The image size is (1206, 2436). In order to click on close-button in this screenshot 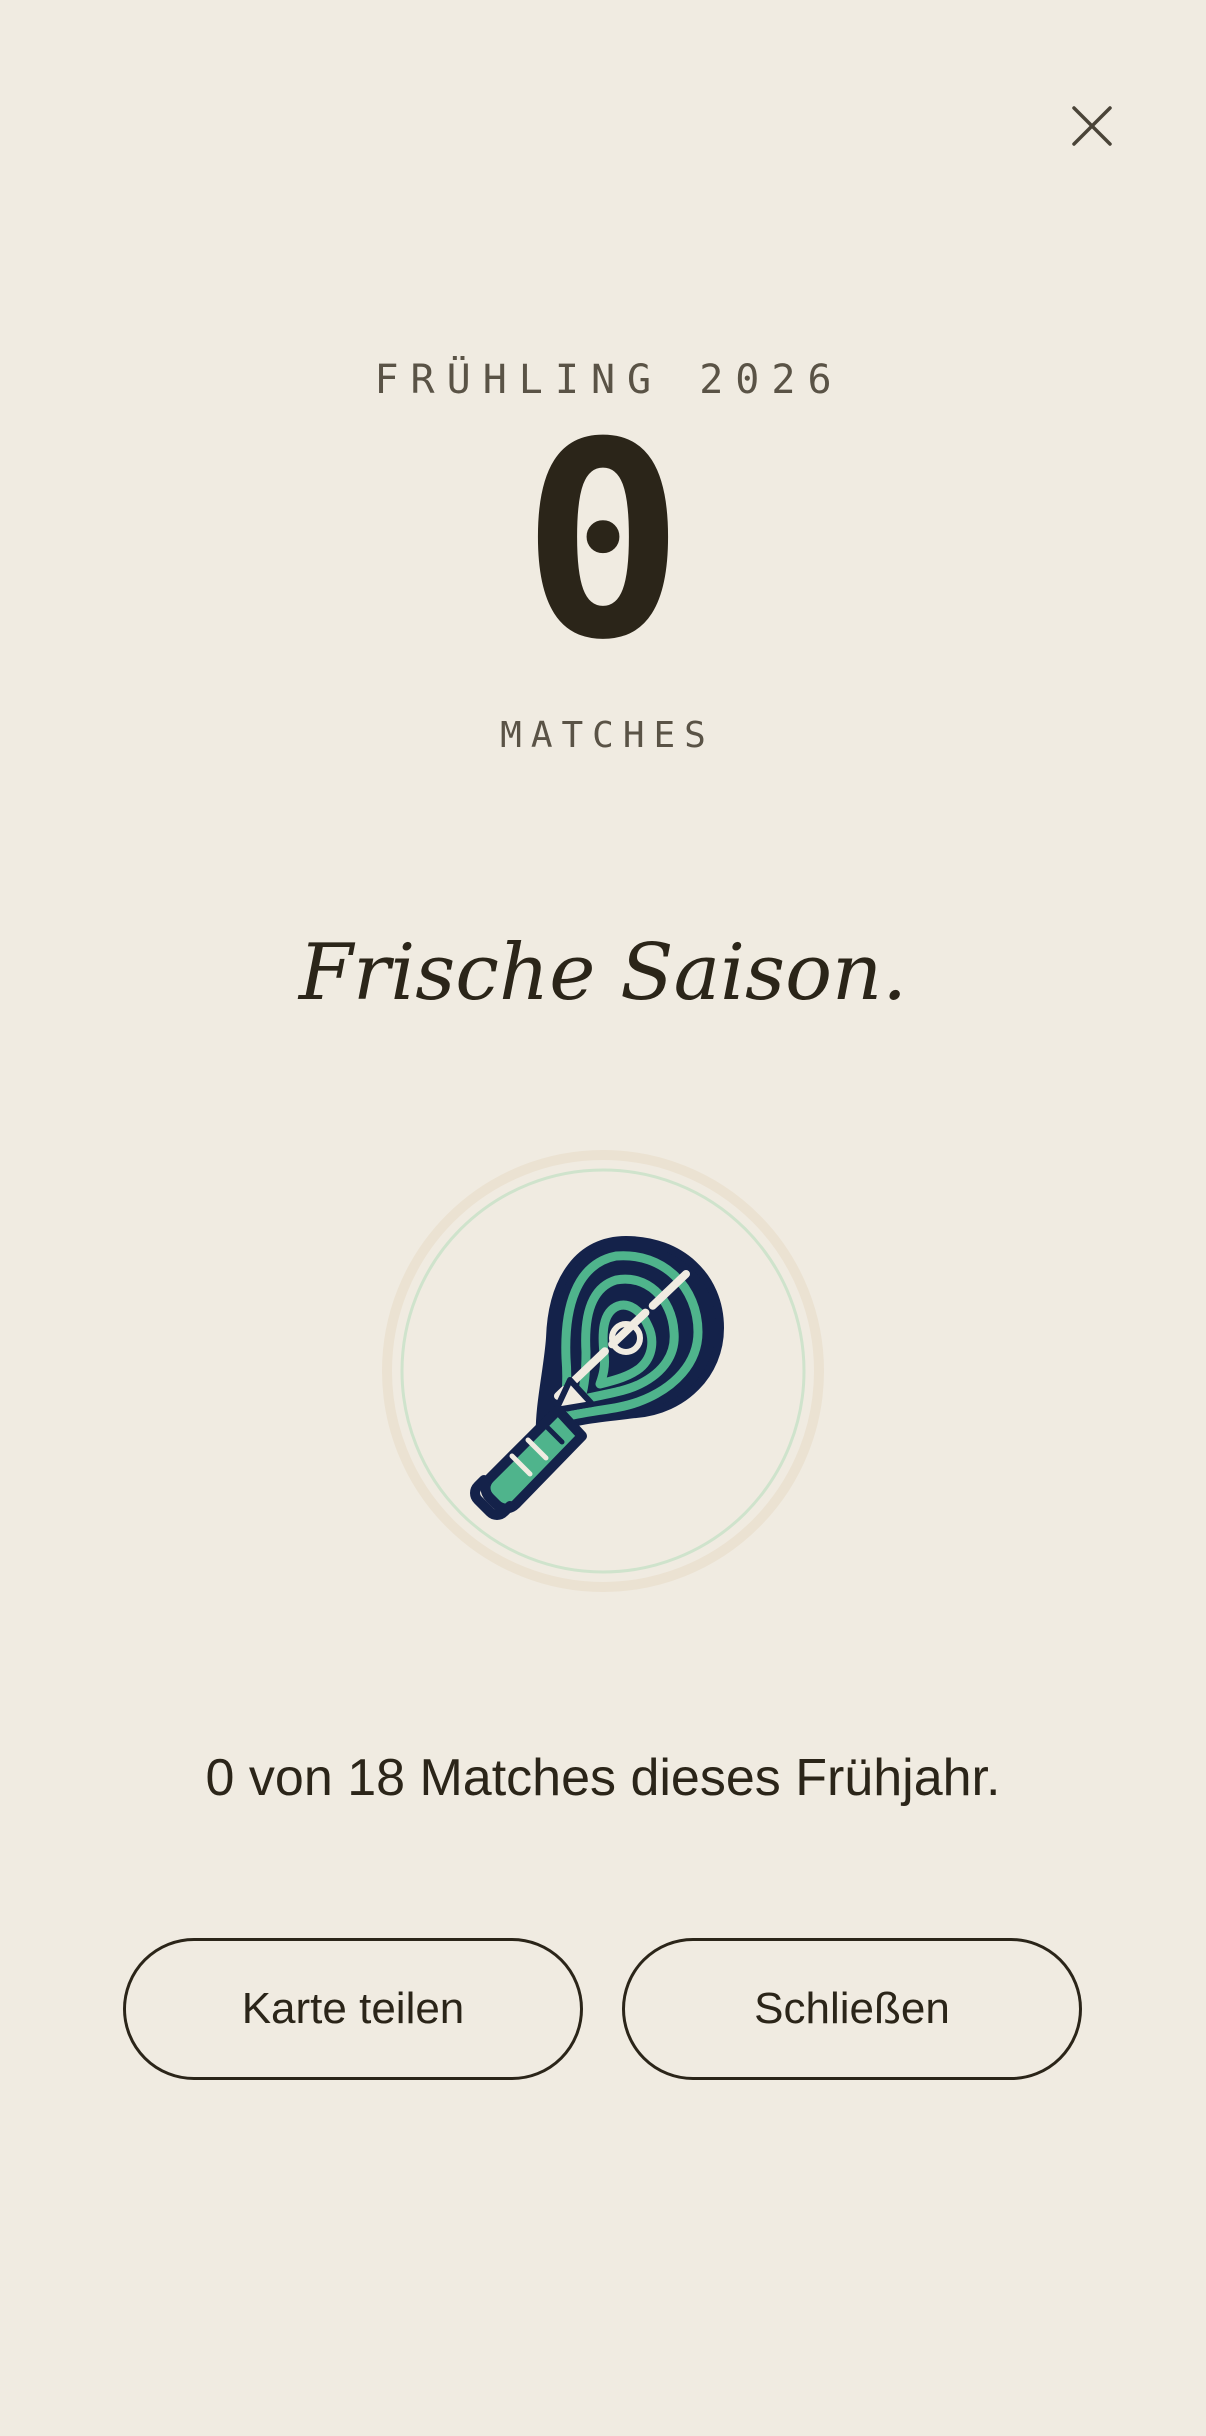, I will do `click(1092, 126)`.